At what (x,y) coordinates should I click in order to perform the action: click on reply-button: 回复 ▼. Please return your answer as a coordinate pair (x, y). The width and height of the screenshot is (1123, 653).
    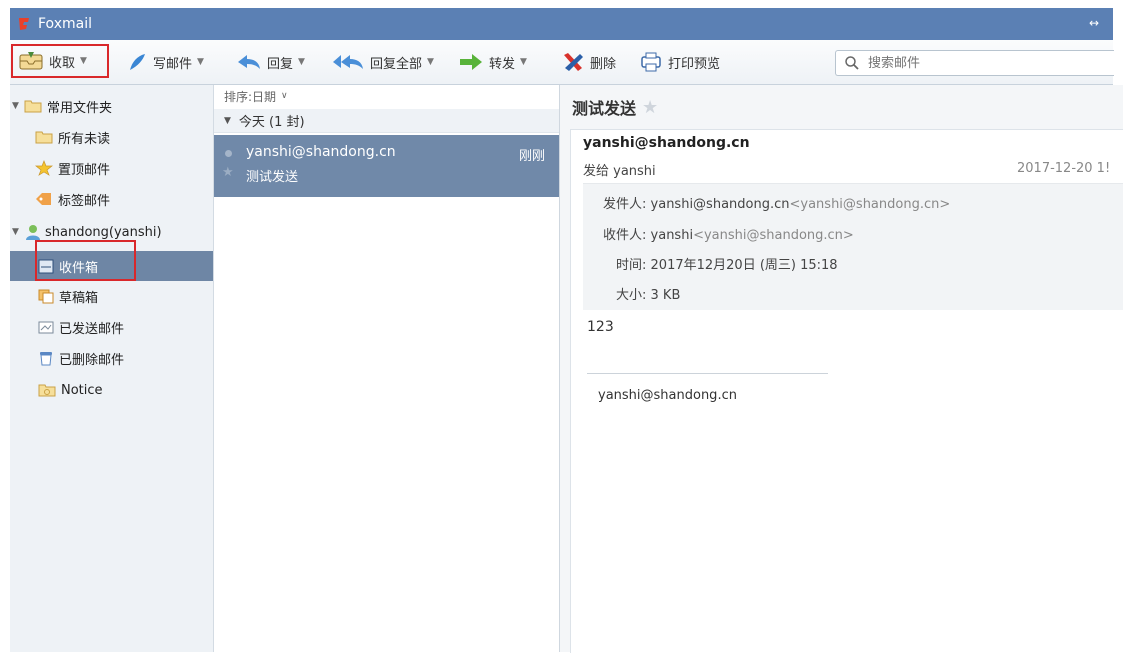
    Looking at the image, I should click on (271, 62).